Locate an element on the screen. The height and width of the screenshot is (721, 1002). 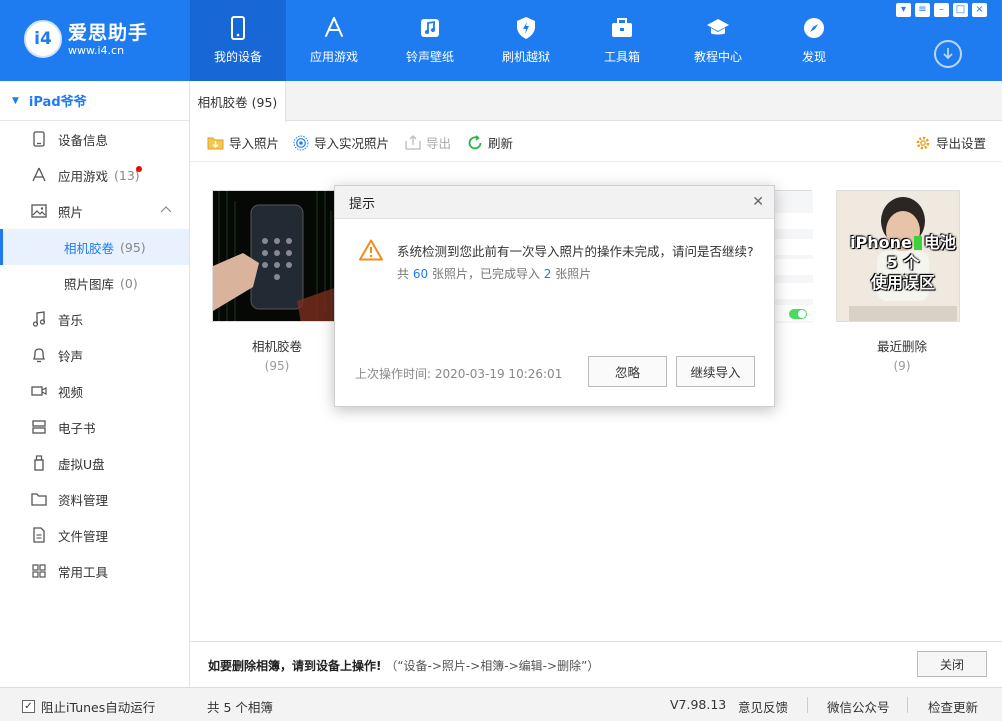
photo-library-count: (0) is located at coordinates (129, 283).